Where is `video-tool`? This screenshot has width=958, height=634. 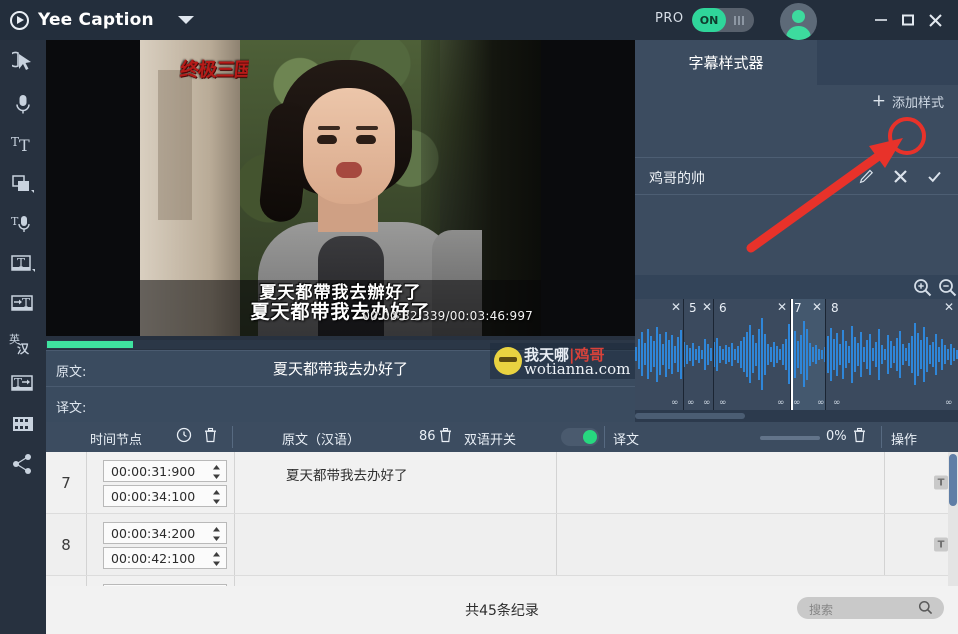
video-tool is located at coordinates (23, 424).